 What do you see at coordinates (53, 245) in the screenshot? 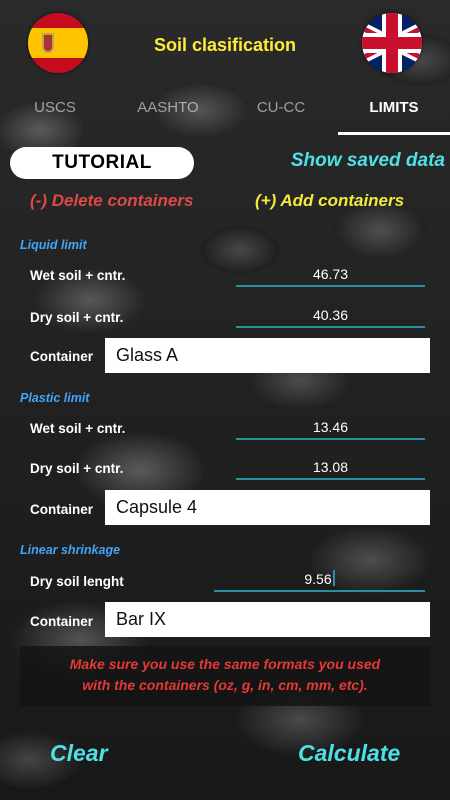
I see `liquid-limit-heading: Liquid limit` at bounding box center [53, 245].